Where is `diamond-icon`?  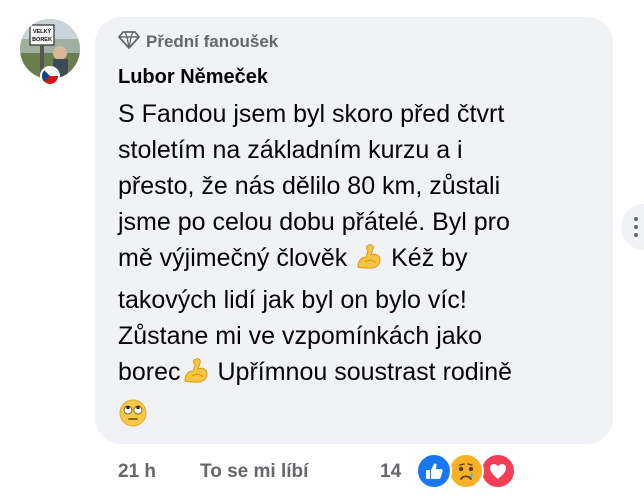
diamond-icon is located at coordinates (129, 42).